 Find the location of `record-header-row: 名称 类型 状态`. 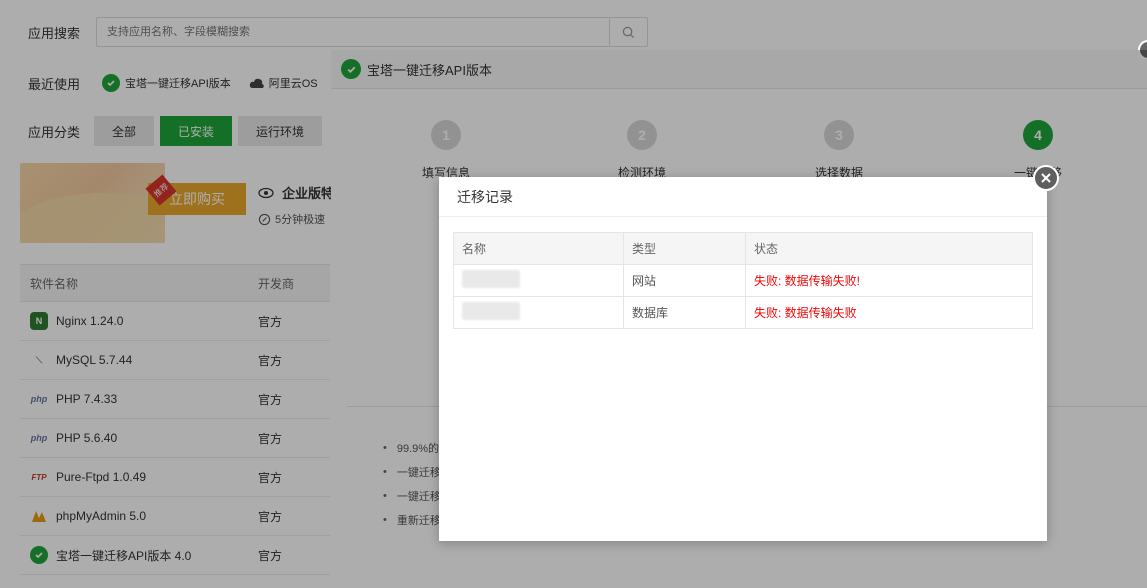

record-header-row: 名称 类型 状态 is located at coordinates (743, 248).